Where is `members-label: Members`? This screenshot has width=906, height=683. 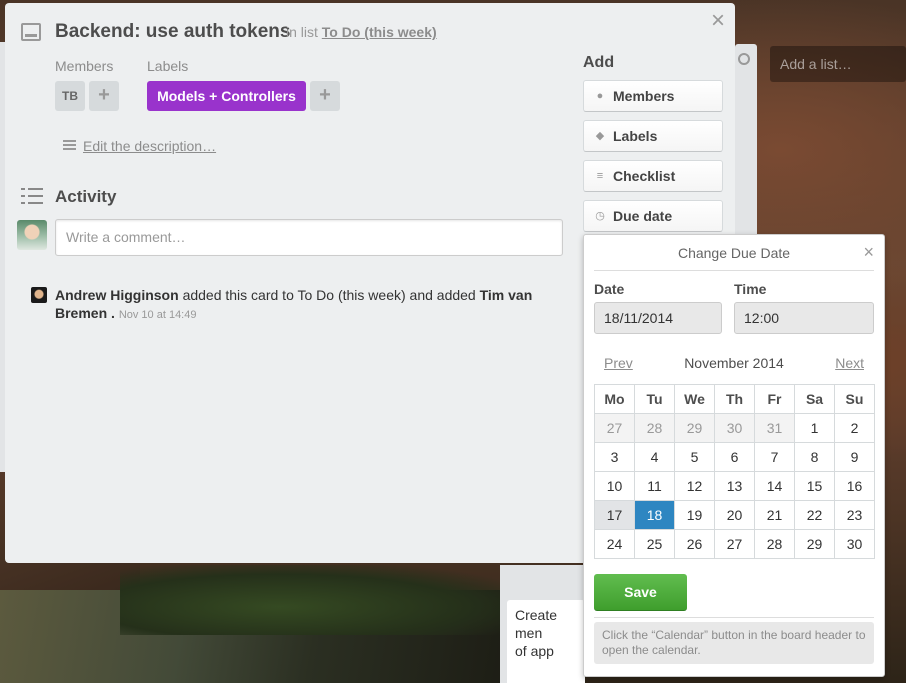 members-label: Members is located at coordinates (84, 66).